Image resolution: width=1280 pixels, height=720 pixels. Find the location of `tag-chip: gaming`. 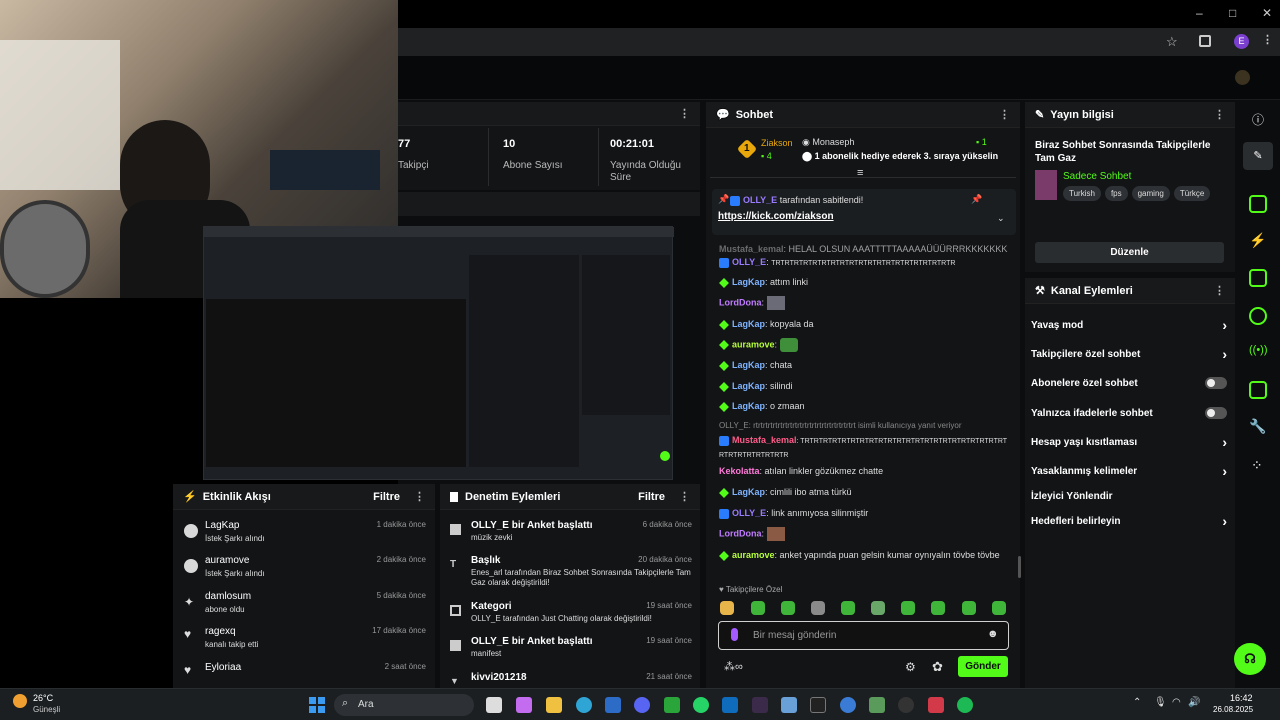

tag-chip: gaming is located at coordinates (1150, 193).